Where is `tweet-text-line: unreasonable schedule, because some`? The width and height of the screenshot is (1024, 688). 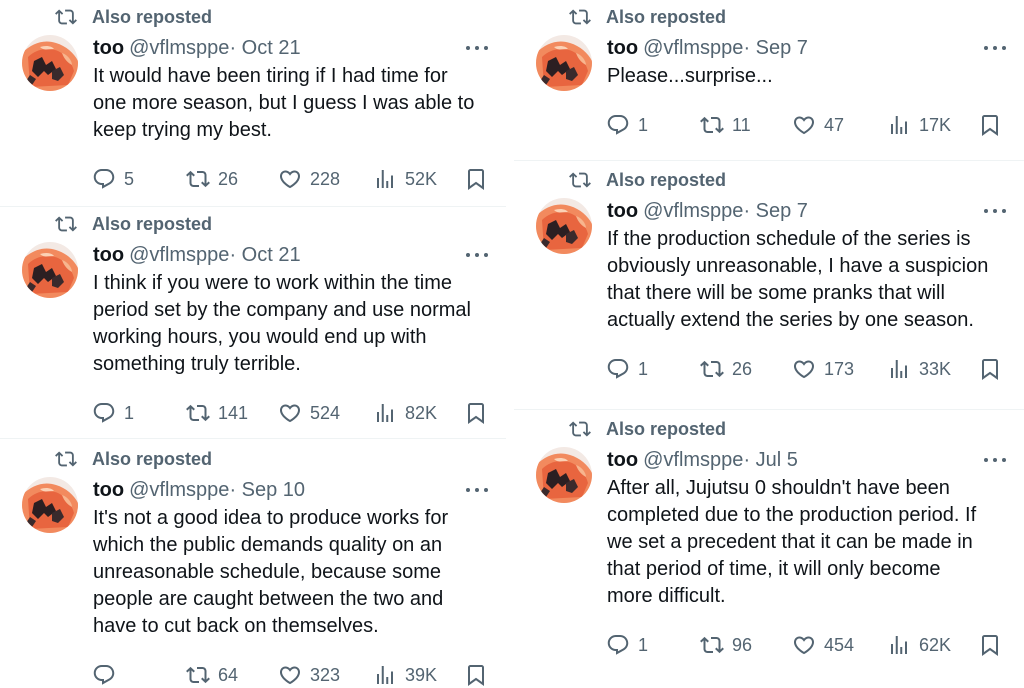 tweet-text-line: unreasonable schedule, because some is located at coordinates (267, 572).